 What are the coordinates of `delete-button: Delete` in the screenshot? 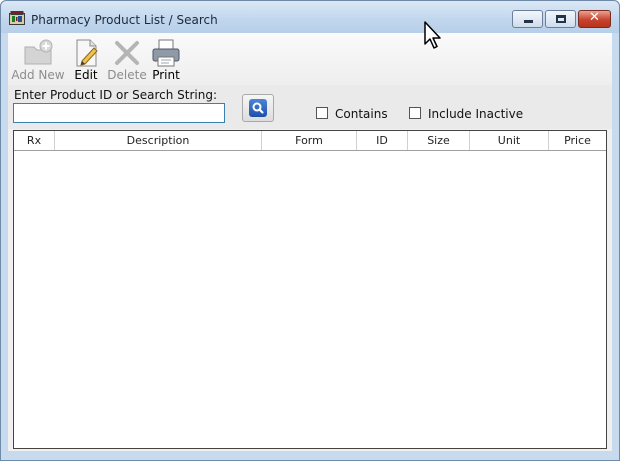 It's located at (127, 59).